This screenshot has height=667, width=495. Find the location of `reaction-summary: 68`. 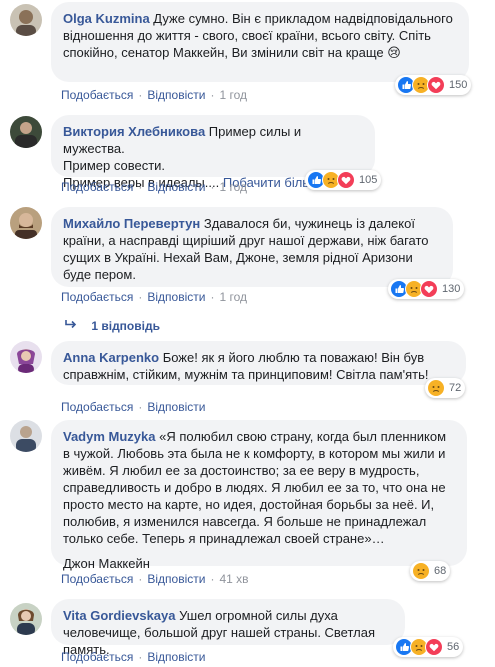

reaction-summary: 68 is located at coordinates (430, 571).